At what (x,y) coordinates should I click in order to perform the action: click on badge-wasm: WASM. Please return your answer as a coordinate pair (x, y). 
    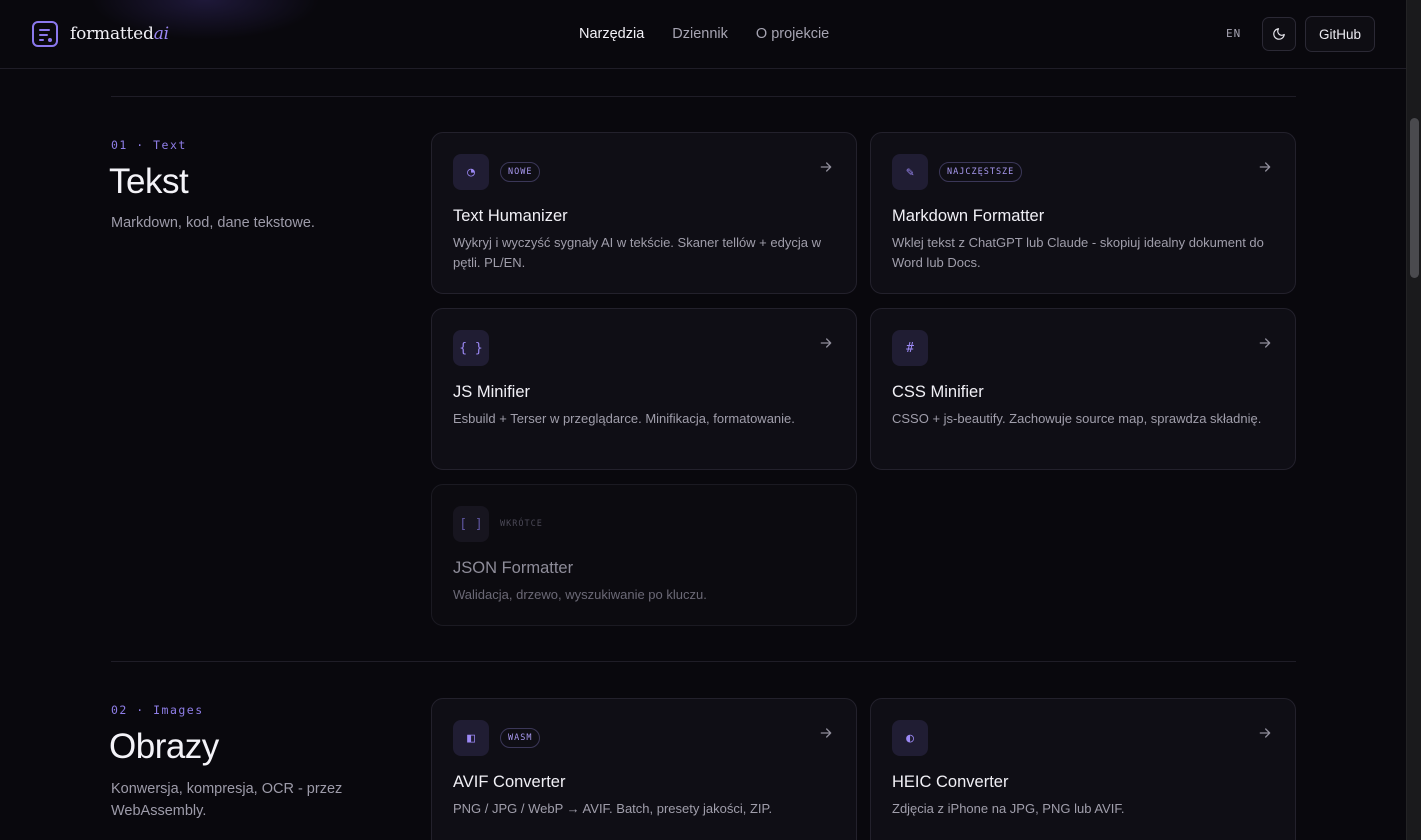
    Looking at the image, I should click on (520, 738).